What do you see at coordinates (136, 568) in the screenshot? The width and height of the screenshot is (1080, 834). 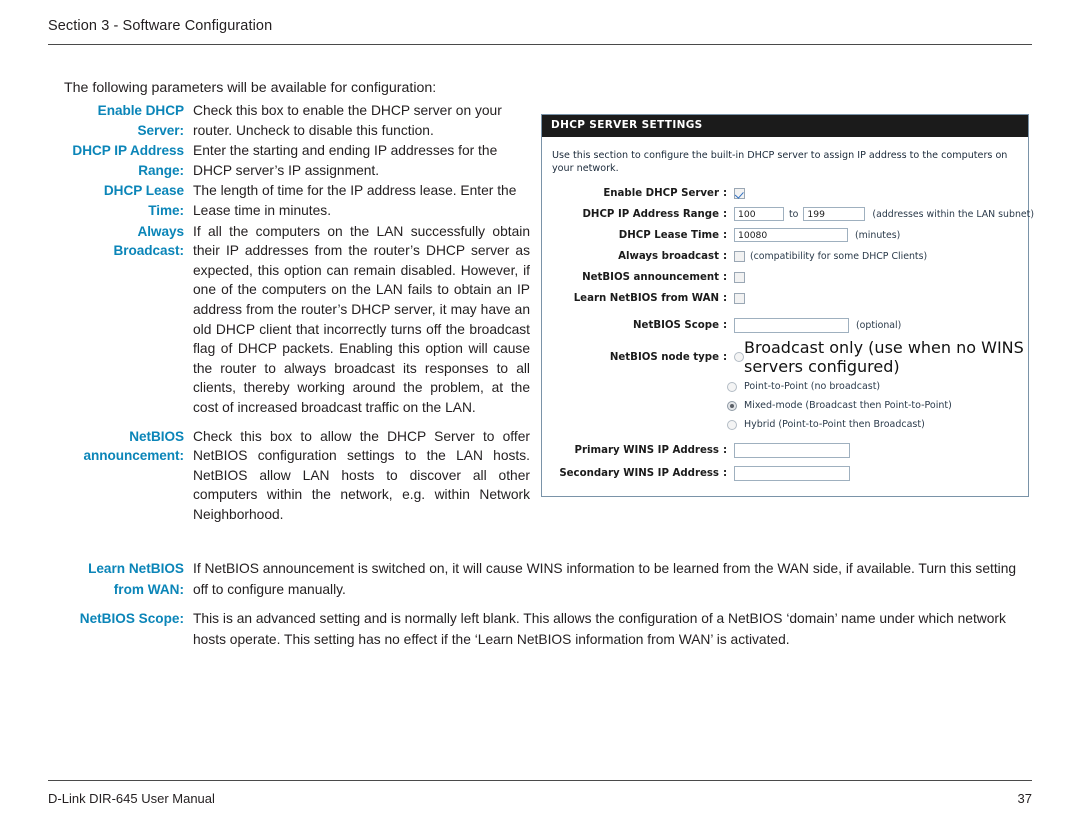 I see `definition-term-line-1: Learn NetBIOS` at bounding box center [136, 568].